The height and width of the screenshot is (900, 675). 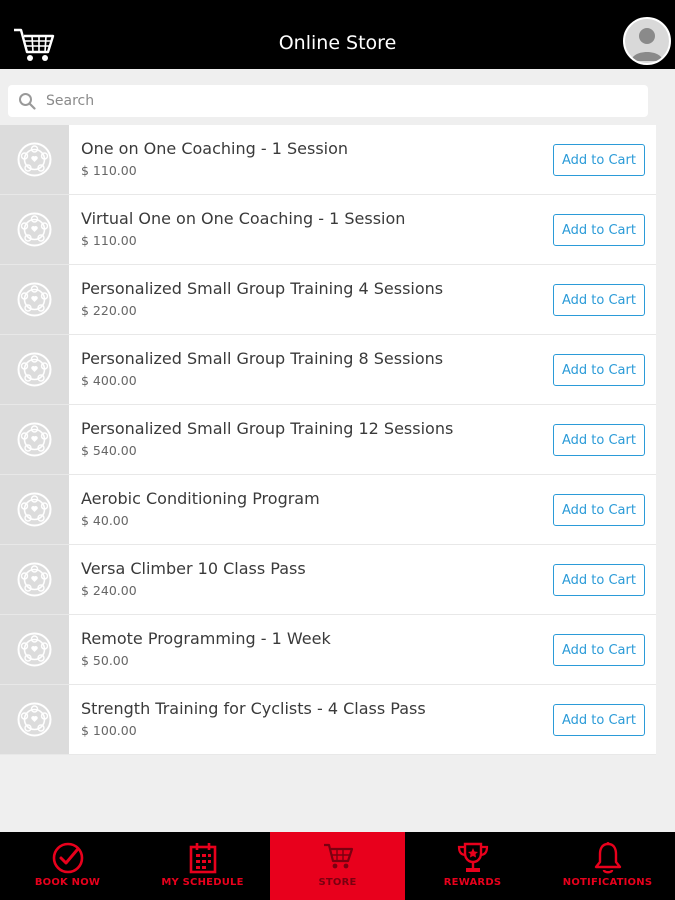 I want to click on nav-item-label: NOTIFICATIONS, so click(x=607, y=882).